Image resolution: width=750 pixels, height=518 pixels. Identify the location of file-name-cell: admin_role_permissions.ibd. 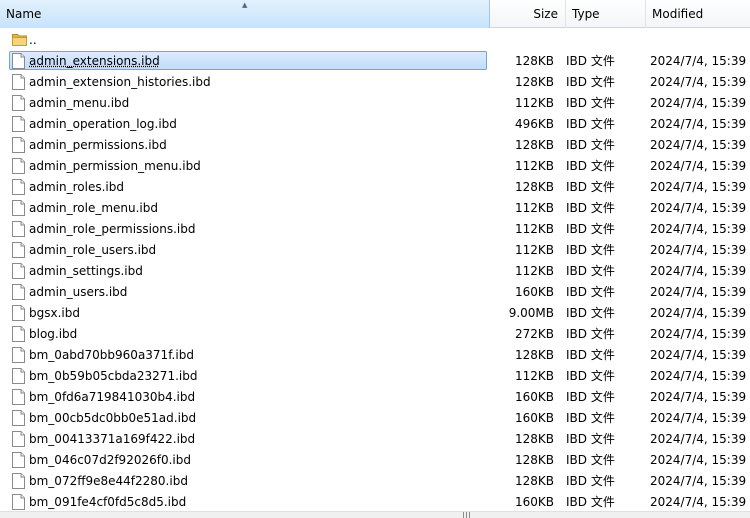
(244, 228).